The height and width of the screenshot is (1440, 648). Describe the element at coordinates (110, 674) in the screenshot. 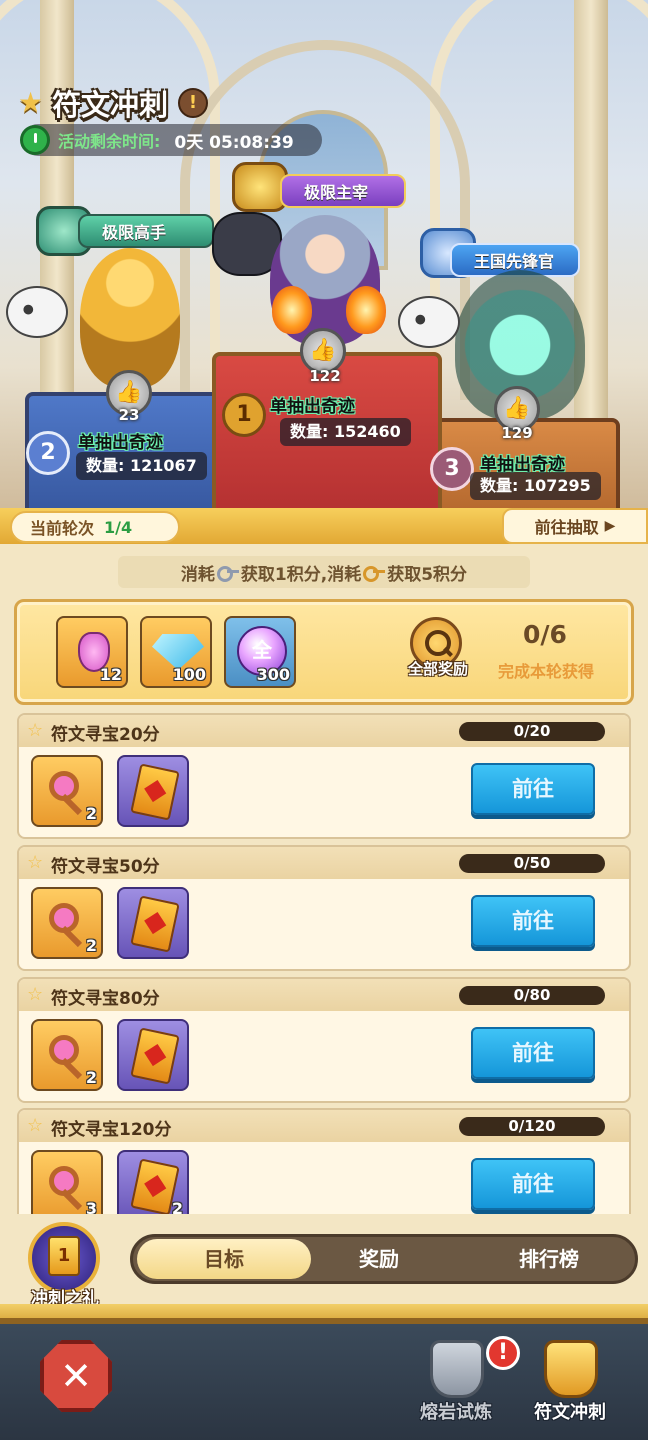

I see `reward-amount: 12` at that location.